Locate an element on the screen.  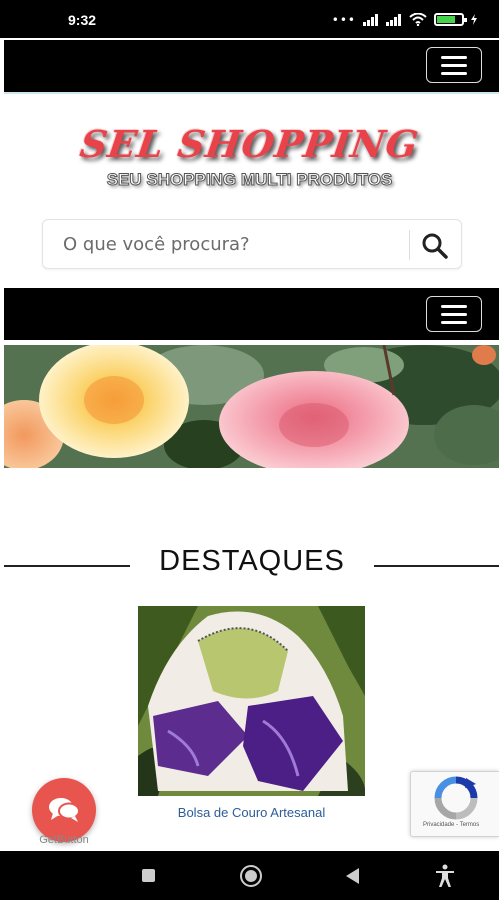
accessibility-icon is located at coordinates (445, 876).